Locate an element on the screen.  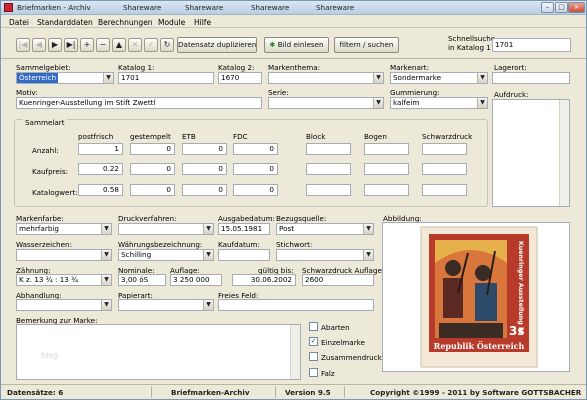
papierart-select: ▼ is located at coordinates (166, 305).